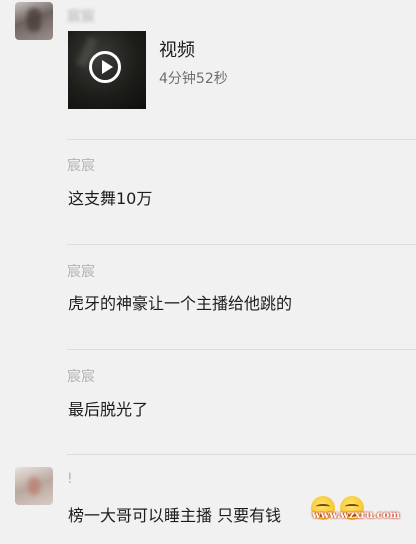  I want to click on video-thumbnail, so click(107, 70).